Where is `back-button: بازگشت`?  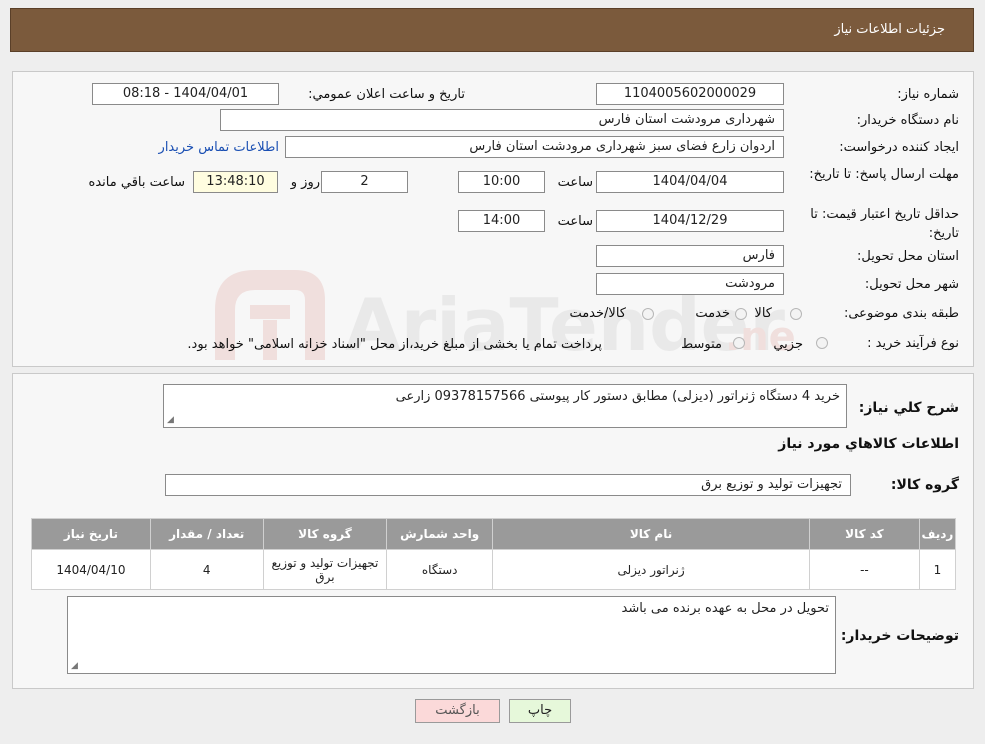 back-button: بازگشت is located at coordinates (457, 711).